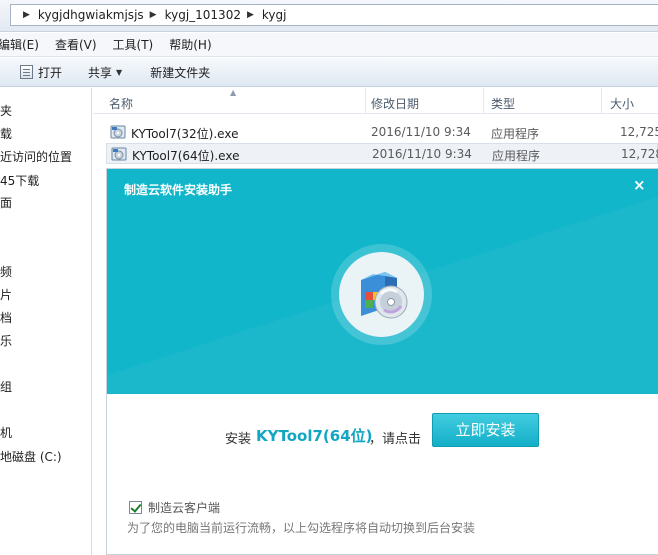 The width and height of the screenshot is (658, 555). Describe the element at coordinates (274, 15) in the screenshot. I see `breadcrumb-item: kygj` at that location.